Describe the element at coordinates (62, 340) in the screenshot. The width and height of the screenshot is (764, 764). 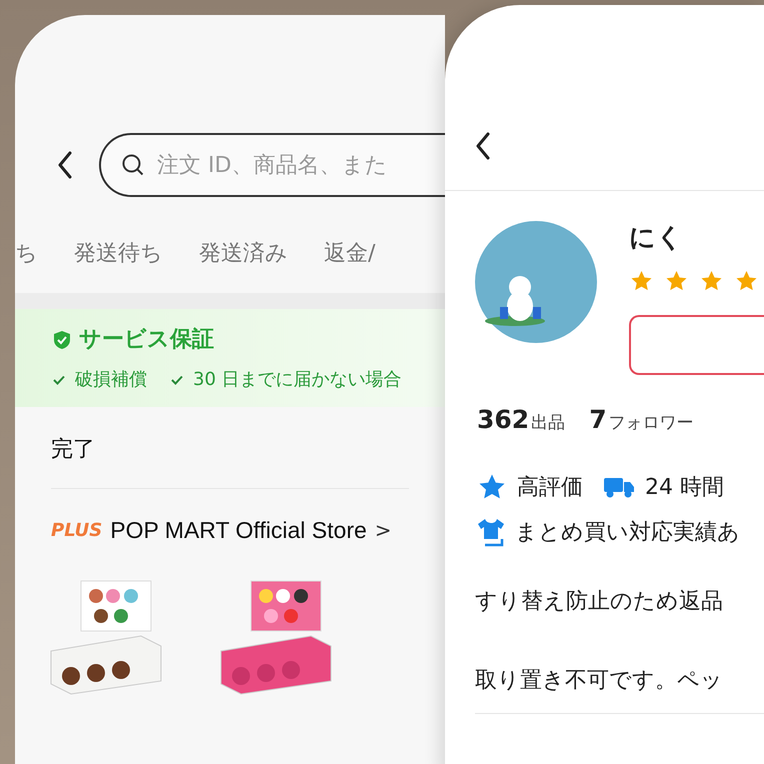
I see `shield-icon` at that location.